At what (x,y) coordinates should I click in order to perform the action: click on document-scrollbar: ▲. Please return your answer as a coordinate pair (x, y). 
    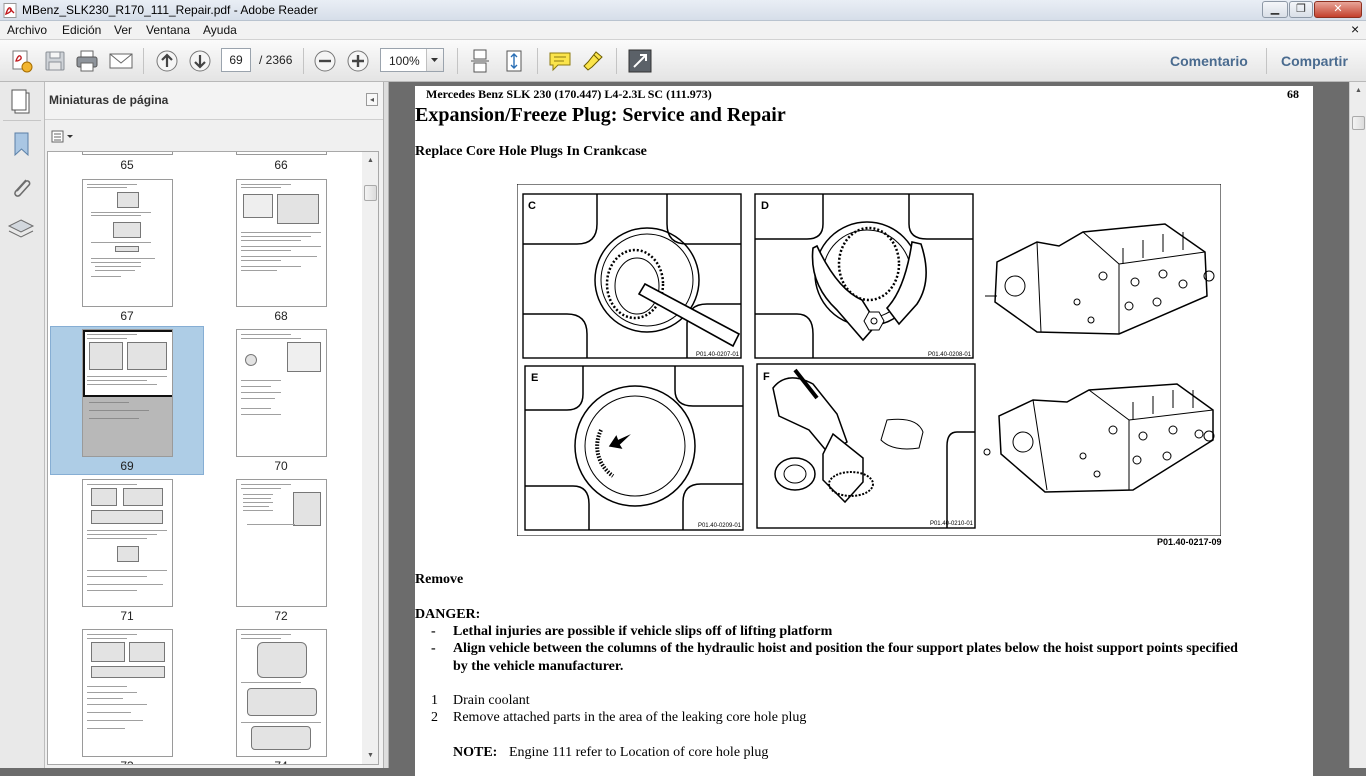
    Looking at the image, I should click on (1357, 425).